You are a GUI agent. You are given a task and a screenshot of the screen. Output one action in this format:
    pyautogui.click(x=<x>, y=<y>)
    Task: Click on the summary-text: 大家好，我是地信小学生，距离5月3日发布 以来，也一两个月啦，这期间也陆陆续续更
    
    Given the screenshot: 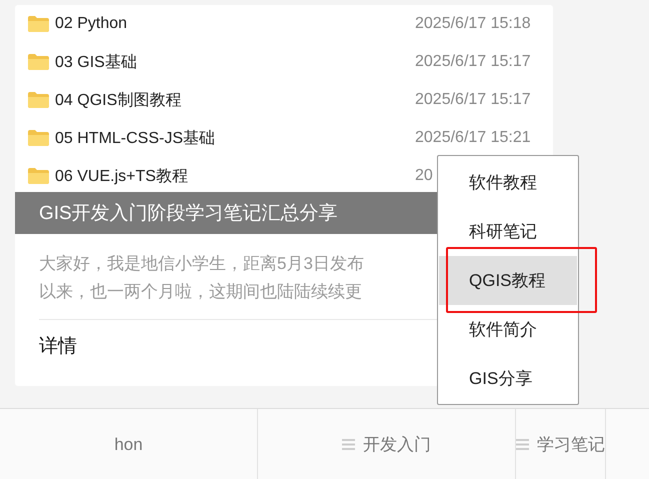 What is the action you would take?
    pyautogui.click(x=201, y=278)
    